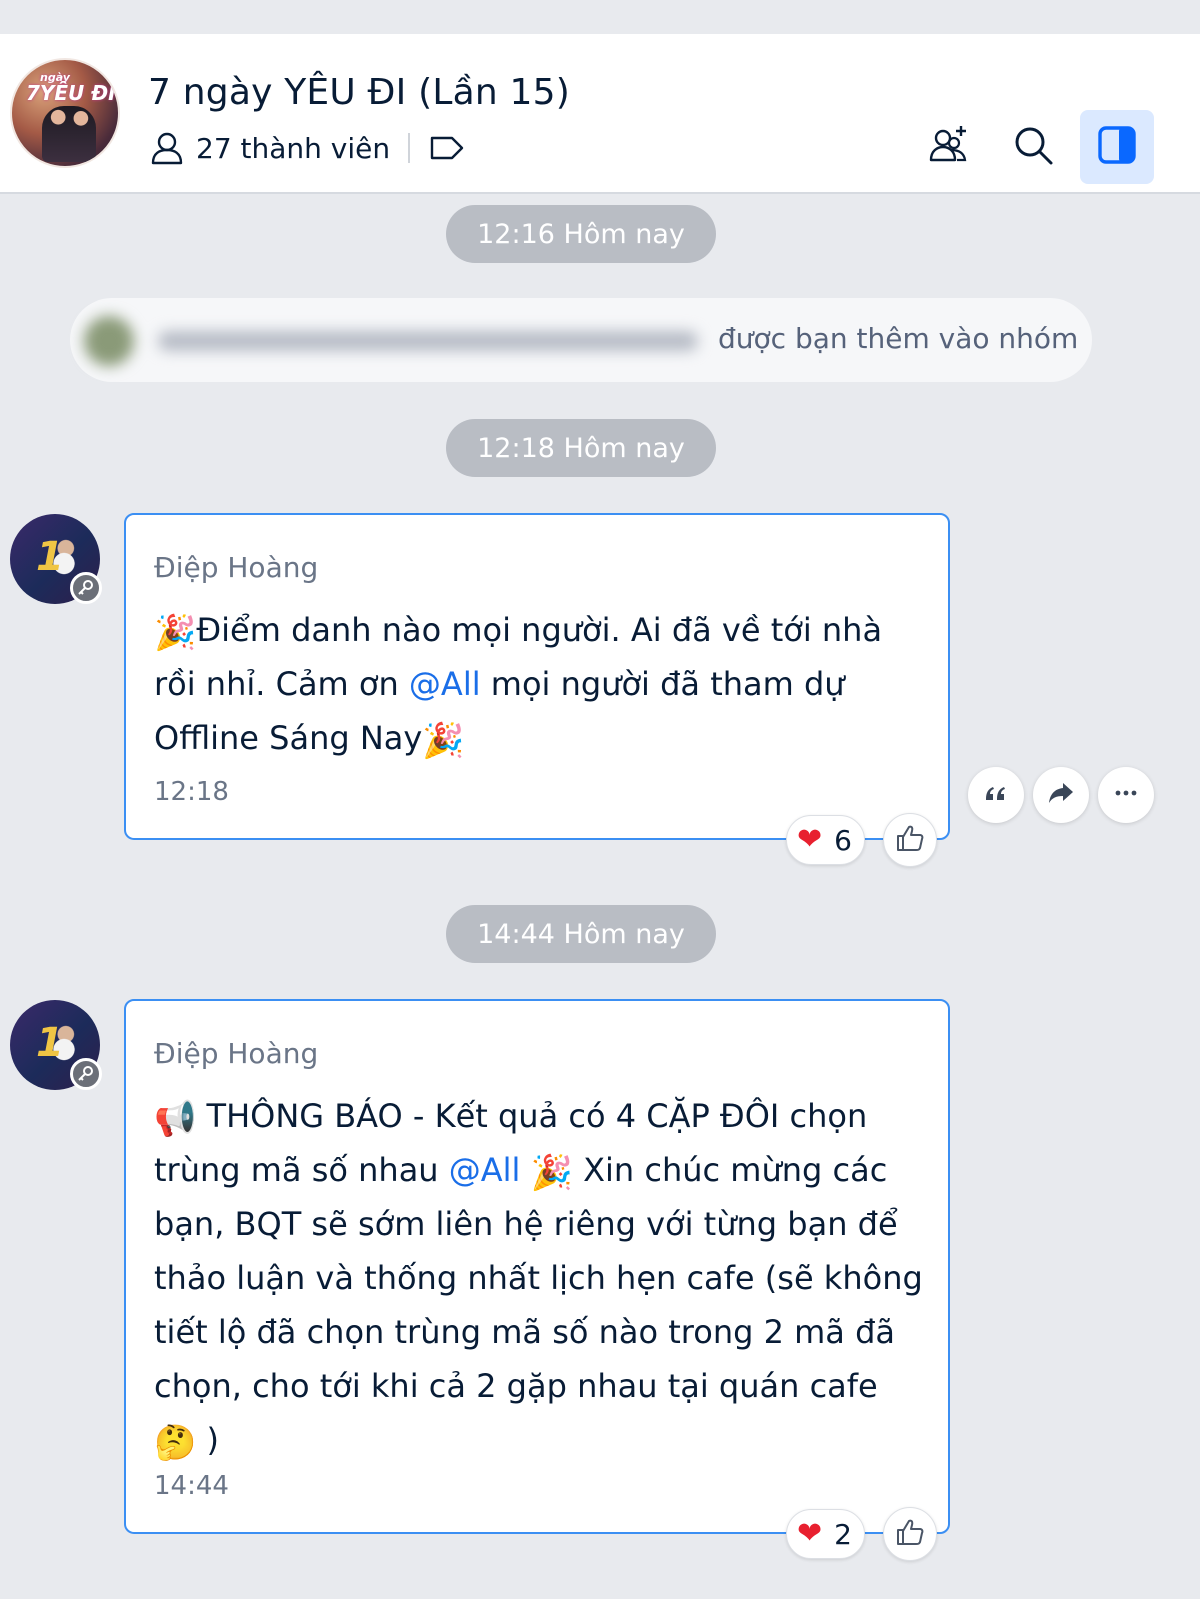 This screenshot has height=1599, width=1200. I want to click on side-panel-icon, so click(1117, 147).